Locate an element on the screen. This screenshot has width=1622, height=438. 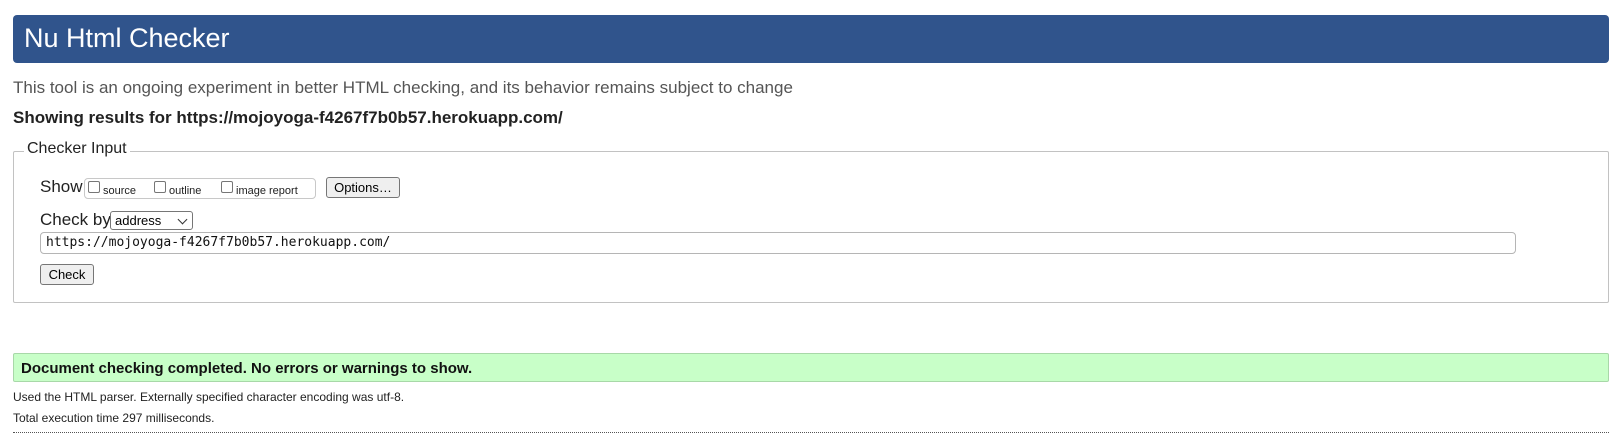
image-report-checkbox is located at coordinates (227, 187).